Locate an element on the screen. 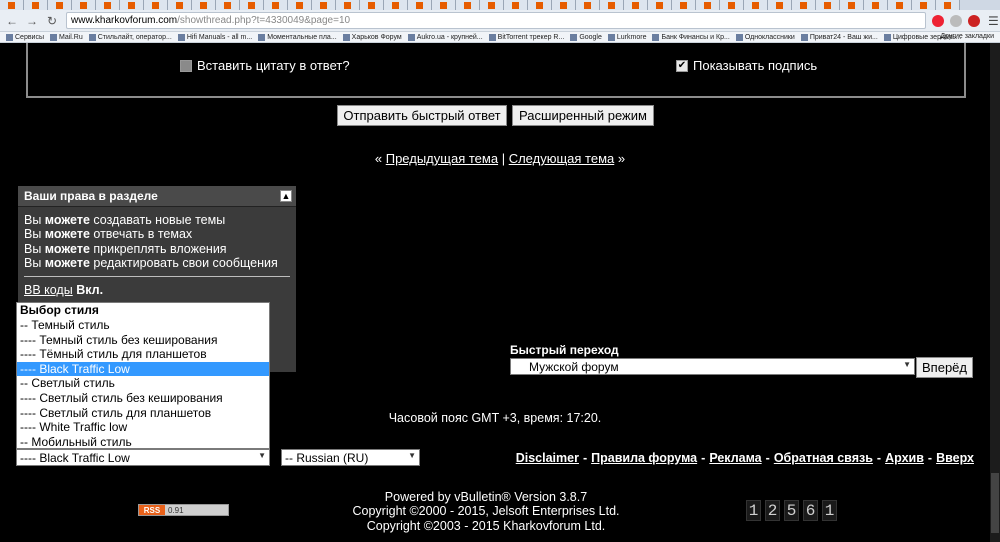 The image size is (1000, 542). footer-link-ads: Реклама is located at coordinates (735, 458).